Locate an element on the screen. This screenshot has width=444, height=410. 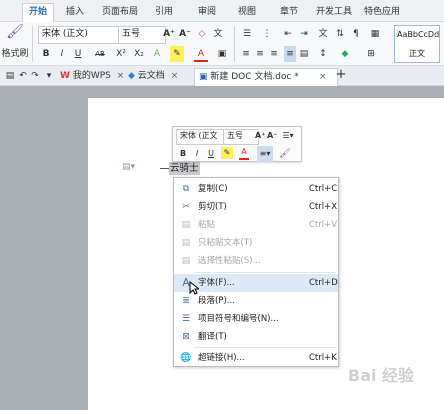
selected-text: 云骑士 is located at coordinates (184, 168).